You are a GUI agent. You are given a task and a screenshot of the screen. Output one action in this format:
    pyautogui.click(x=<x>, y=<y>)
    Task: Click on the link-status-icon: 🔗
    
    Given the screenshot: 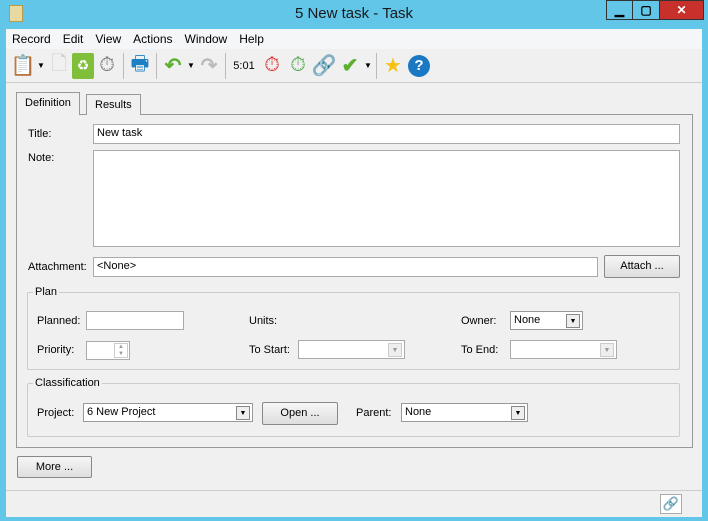 What is the action you would take?
    pyautogui.click(x=671, y=504)
    